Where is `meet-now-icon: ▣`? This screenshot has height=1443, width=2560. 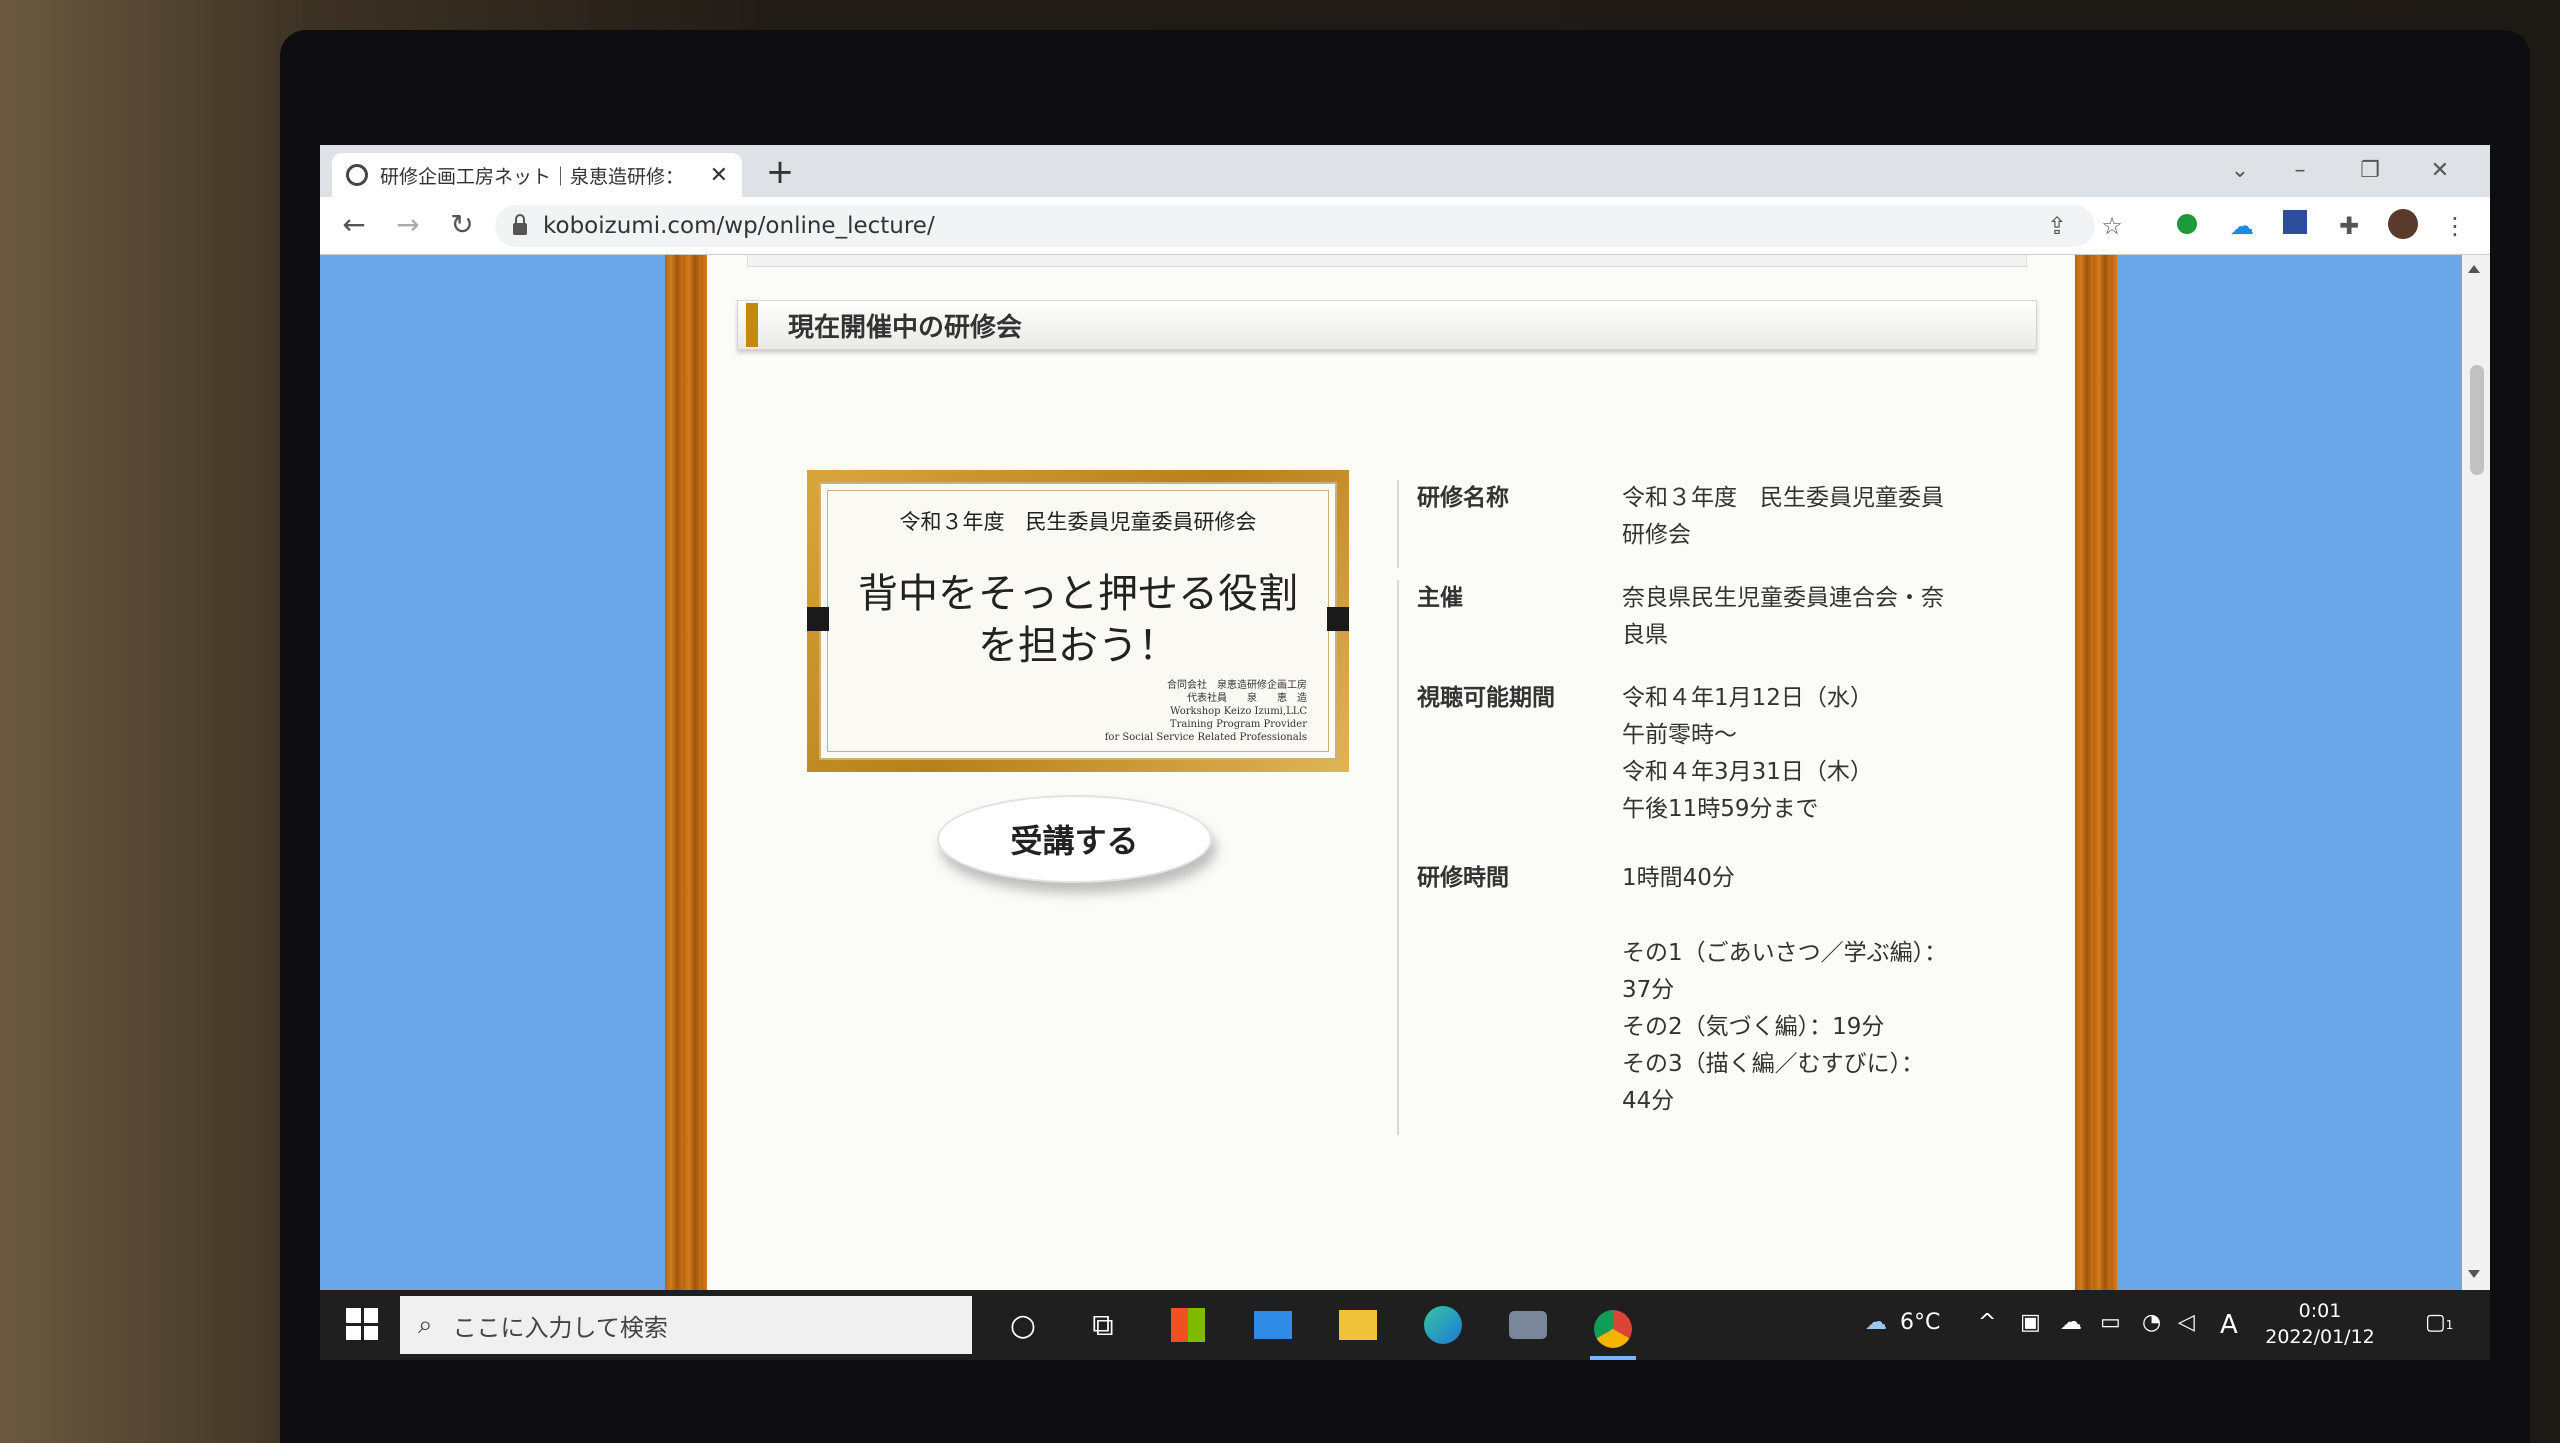
meet-now-icon: ▣ is located at coordinates (2030, 1322).